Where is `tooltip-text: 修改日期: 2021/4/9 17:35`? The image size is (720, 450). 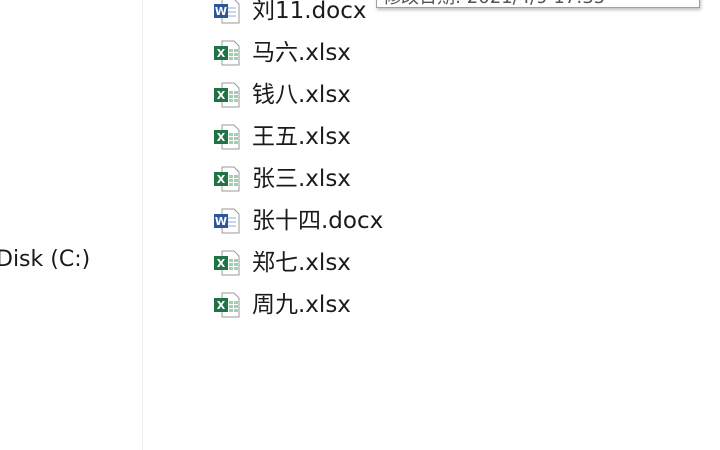
tooltip-text: 修改日期: 2021/4/9 17:35 is located at coordinates (494, 3).